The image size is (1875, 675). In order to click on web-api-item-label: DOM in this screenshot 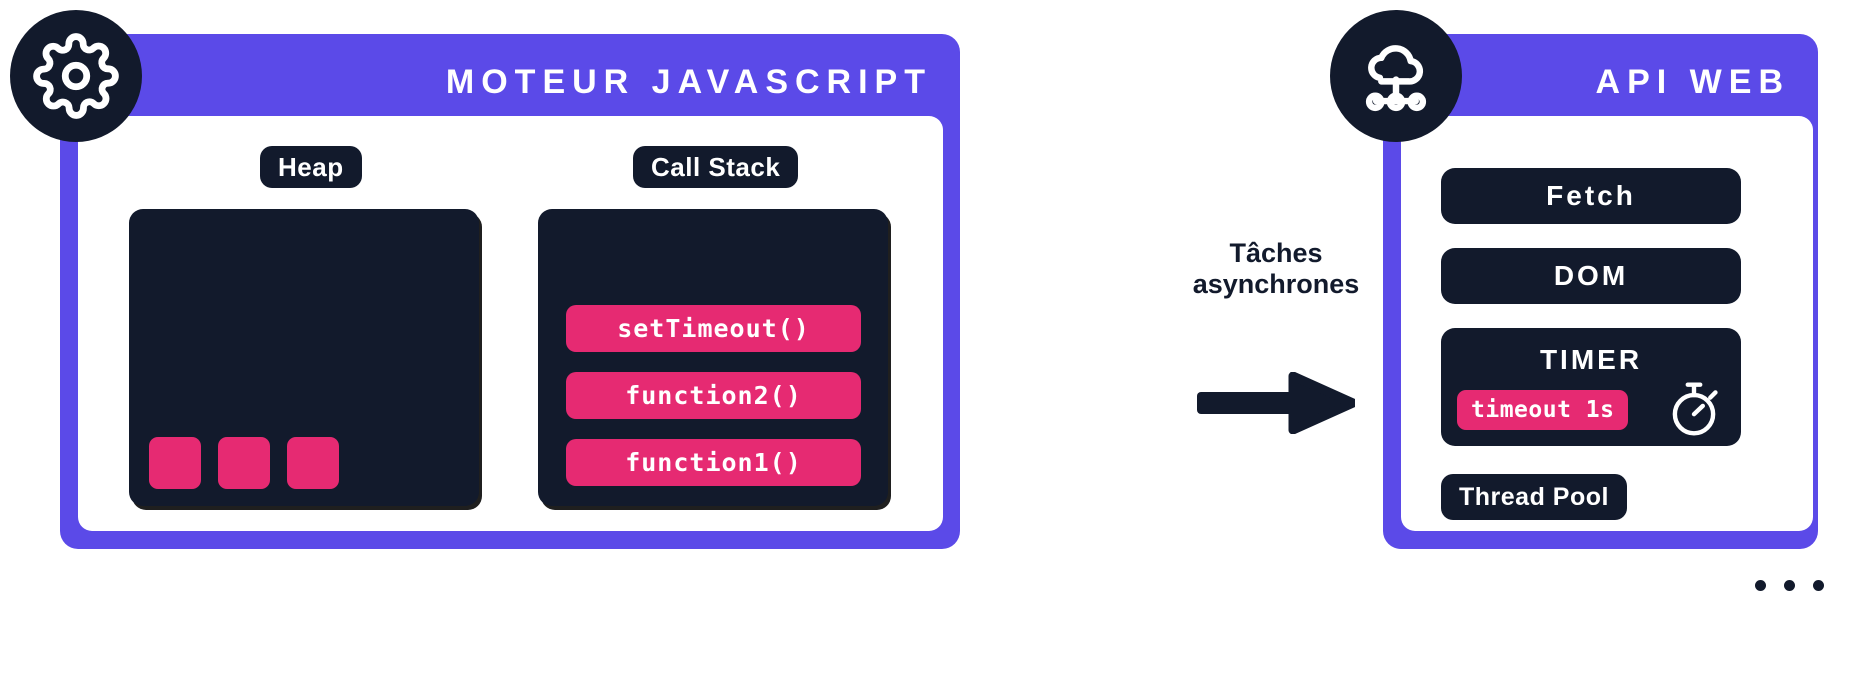, I will do `click(1591, 275)`.